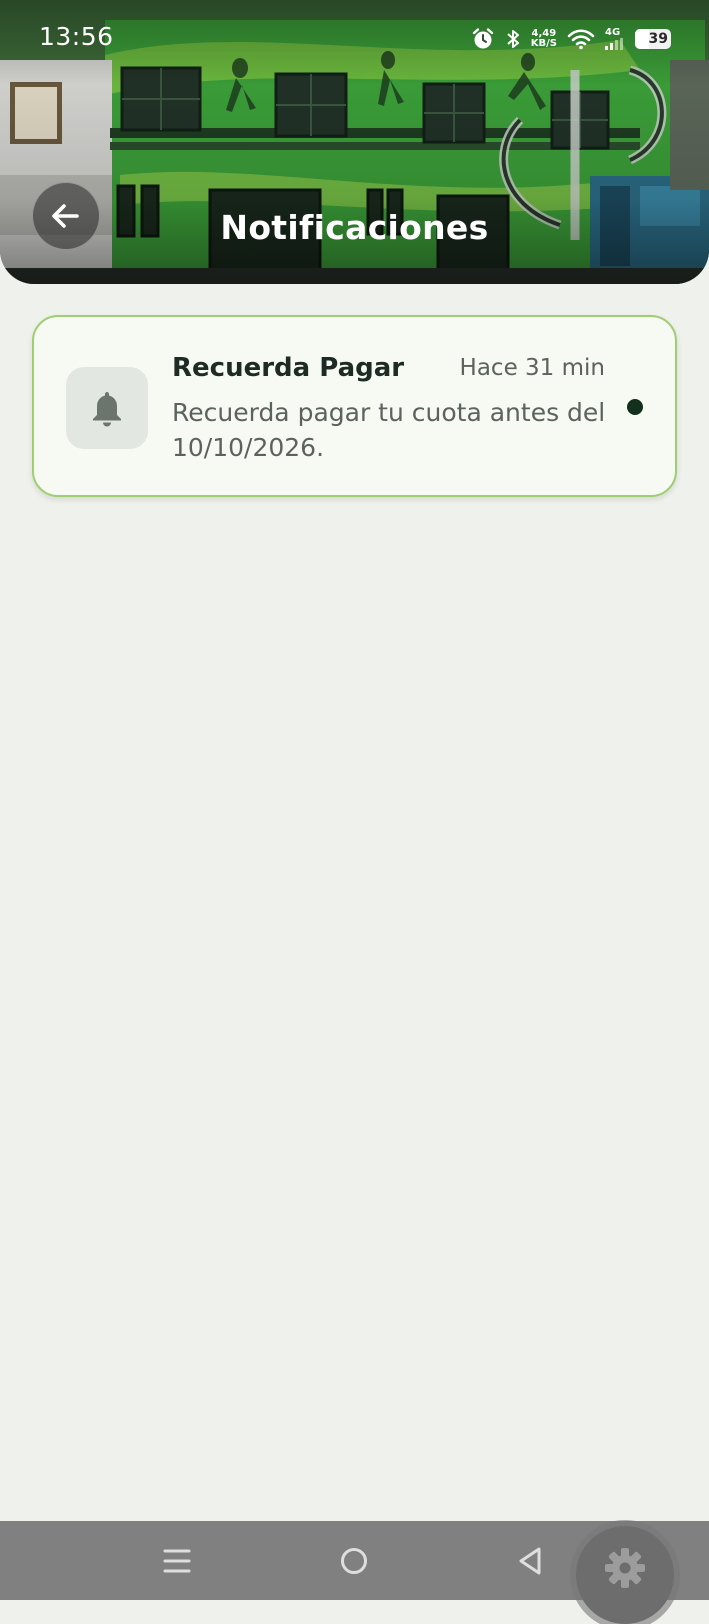 Image resolution: width=709 pixels, height=1624 pixels. Describe the element at coordinates (658, 39) in the screenshot. I see `battery-level: 39` at that location.